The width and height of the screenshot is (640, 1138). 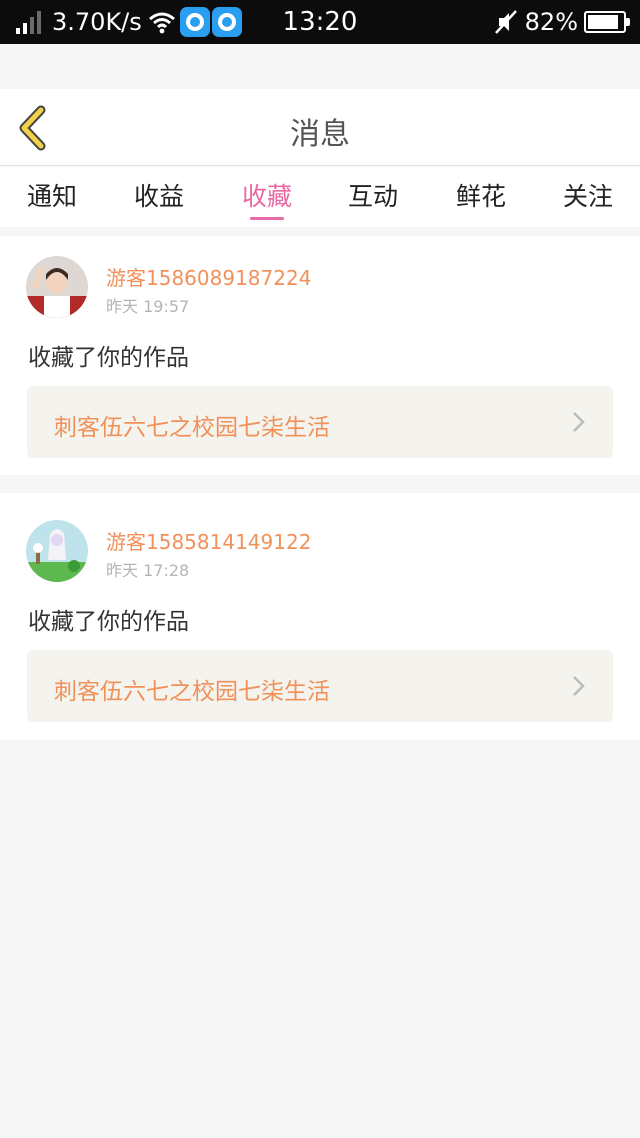 I want to click on tab-favorites: 收藏, so click(x=267, y=195).